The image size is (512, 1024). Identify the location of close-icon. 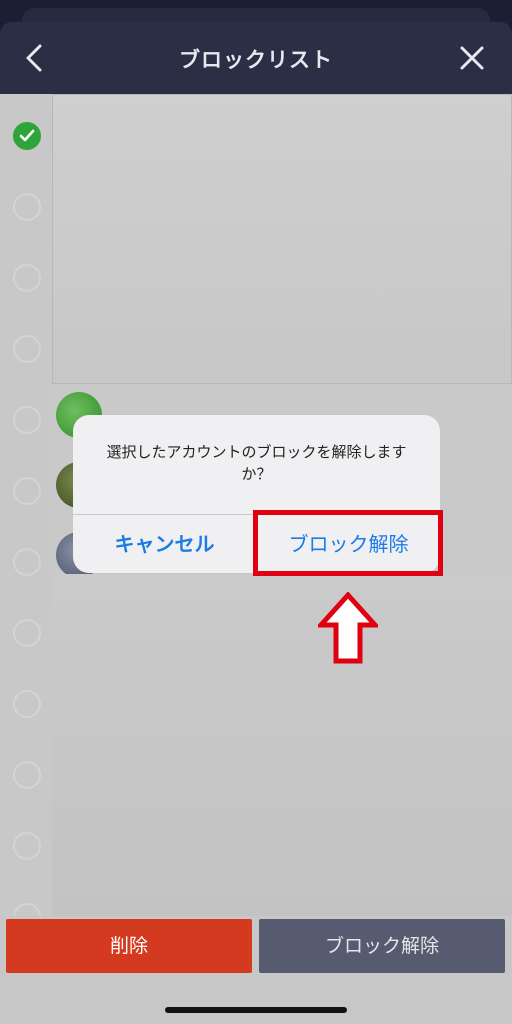
(472, 58).